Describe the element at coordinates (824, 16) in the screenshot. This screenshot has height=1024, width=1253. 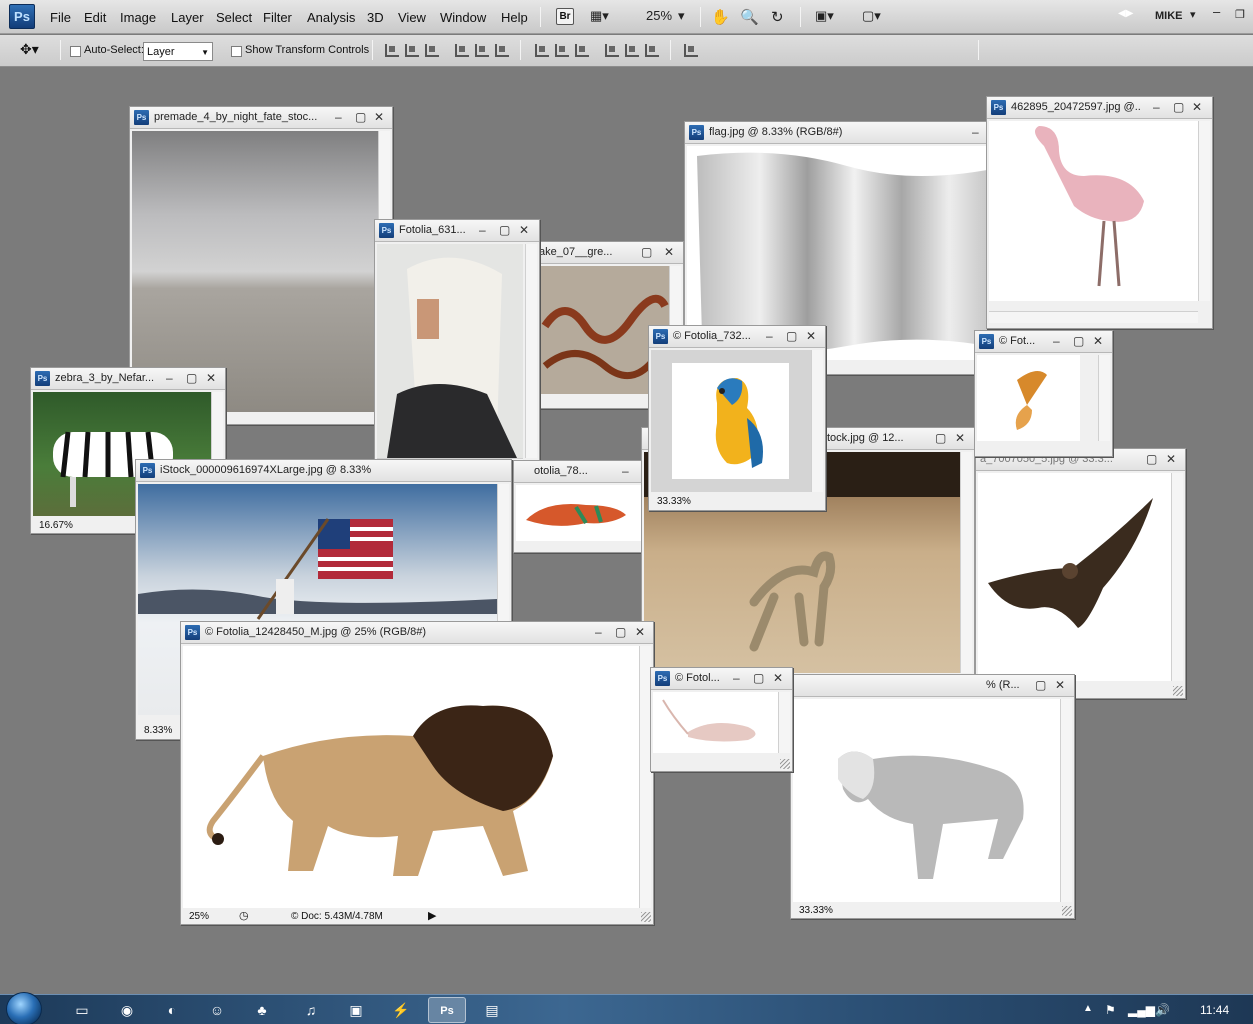
I see `arrange-documents-icon: ▣▾` at that location.